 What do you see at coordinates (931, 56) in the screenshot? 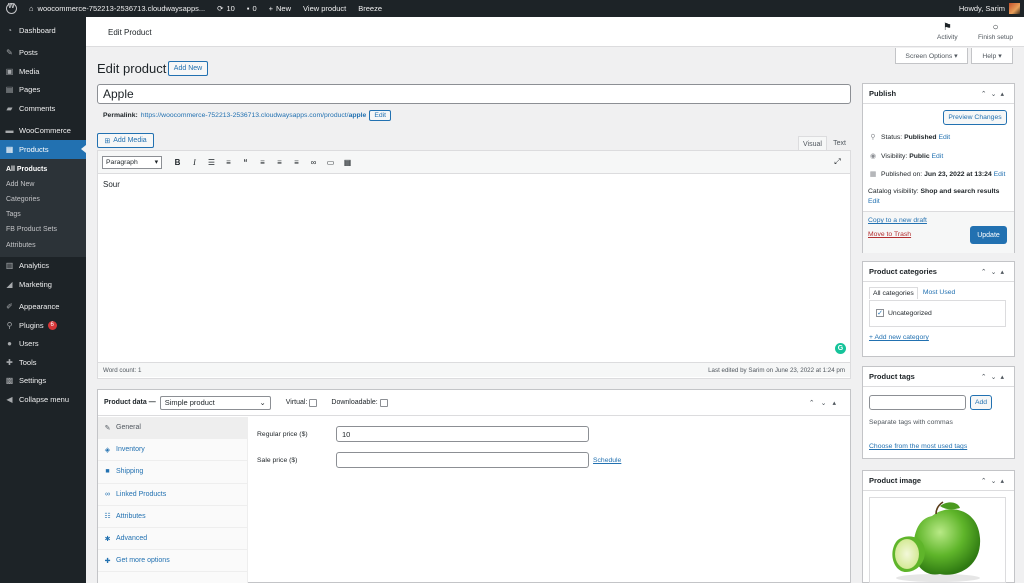
I see `screen-options-tab: Screen Options ▾` at bounding box center [931, 56].